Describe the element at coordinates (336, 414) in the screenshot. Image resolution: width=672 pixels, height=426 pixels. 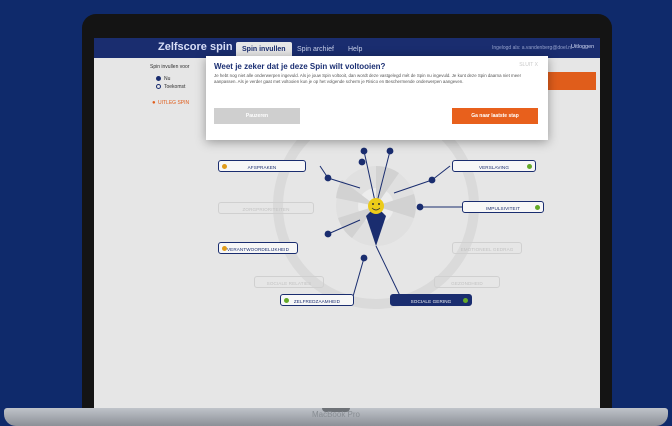
I see `device-label: MacBook Pro` at that location.